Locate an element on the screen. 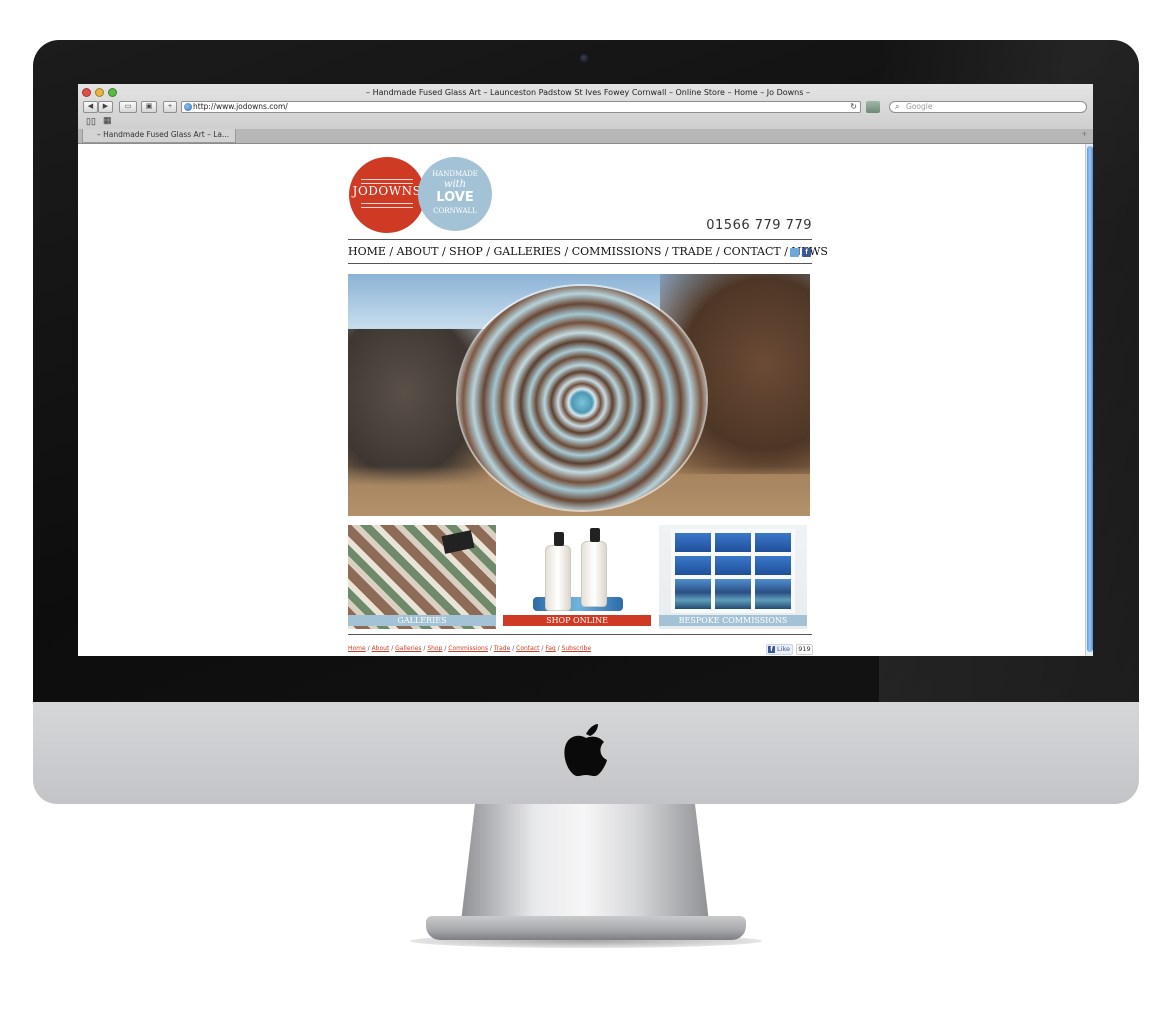  logo-brand-text: JODOWNS is located at coordinates (387, 191).